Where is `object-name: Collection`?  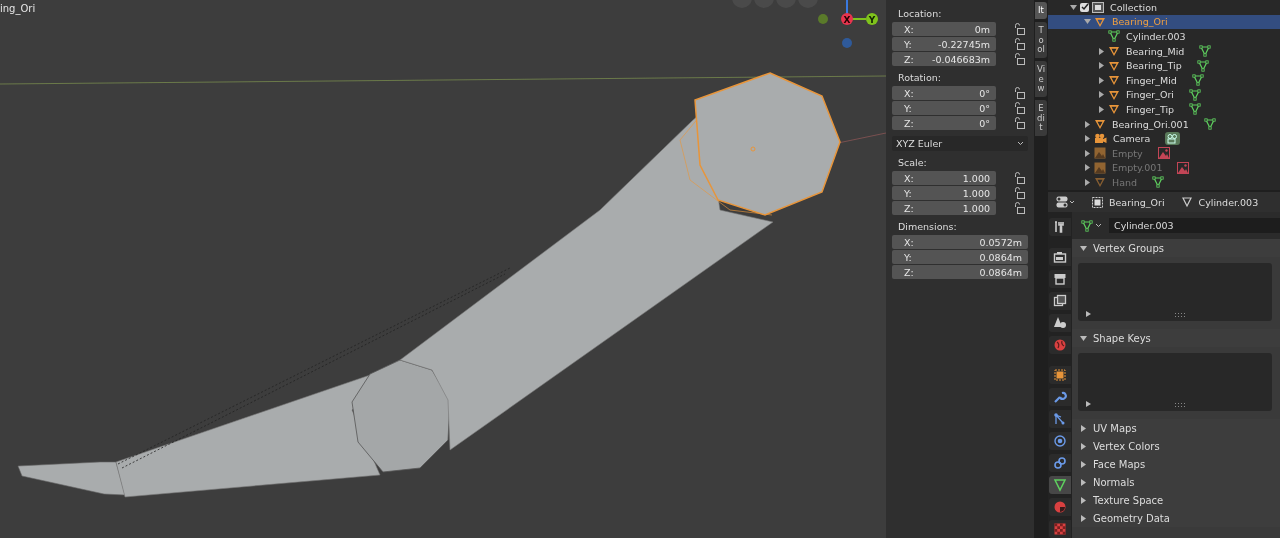
object-name: Collection is located at coordinates (1133, 7).